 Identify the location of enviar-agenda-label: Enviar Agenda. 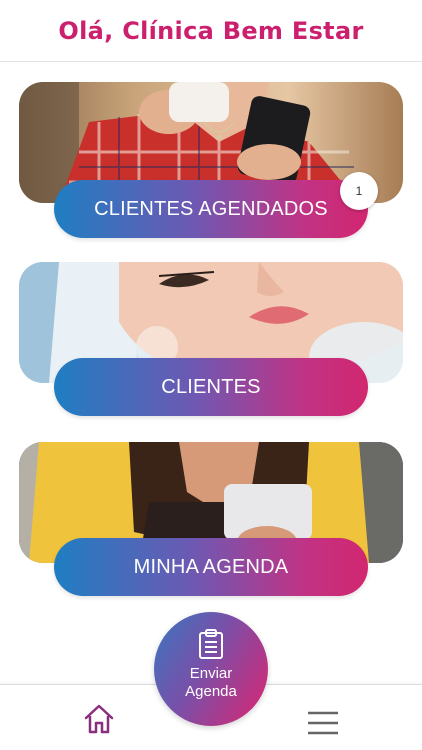
(211, 682).